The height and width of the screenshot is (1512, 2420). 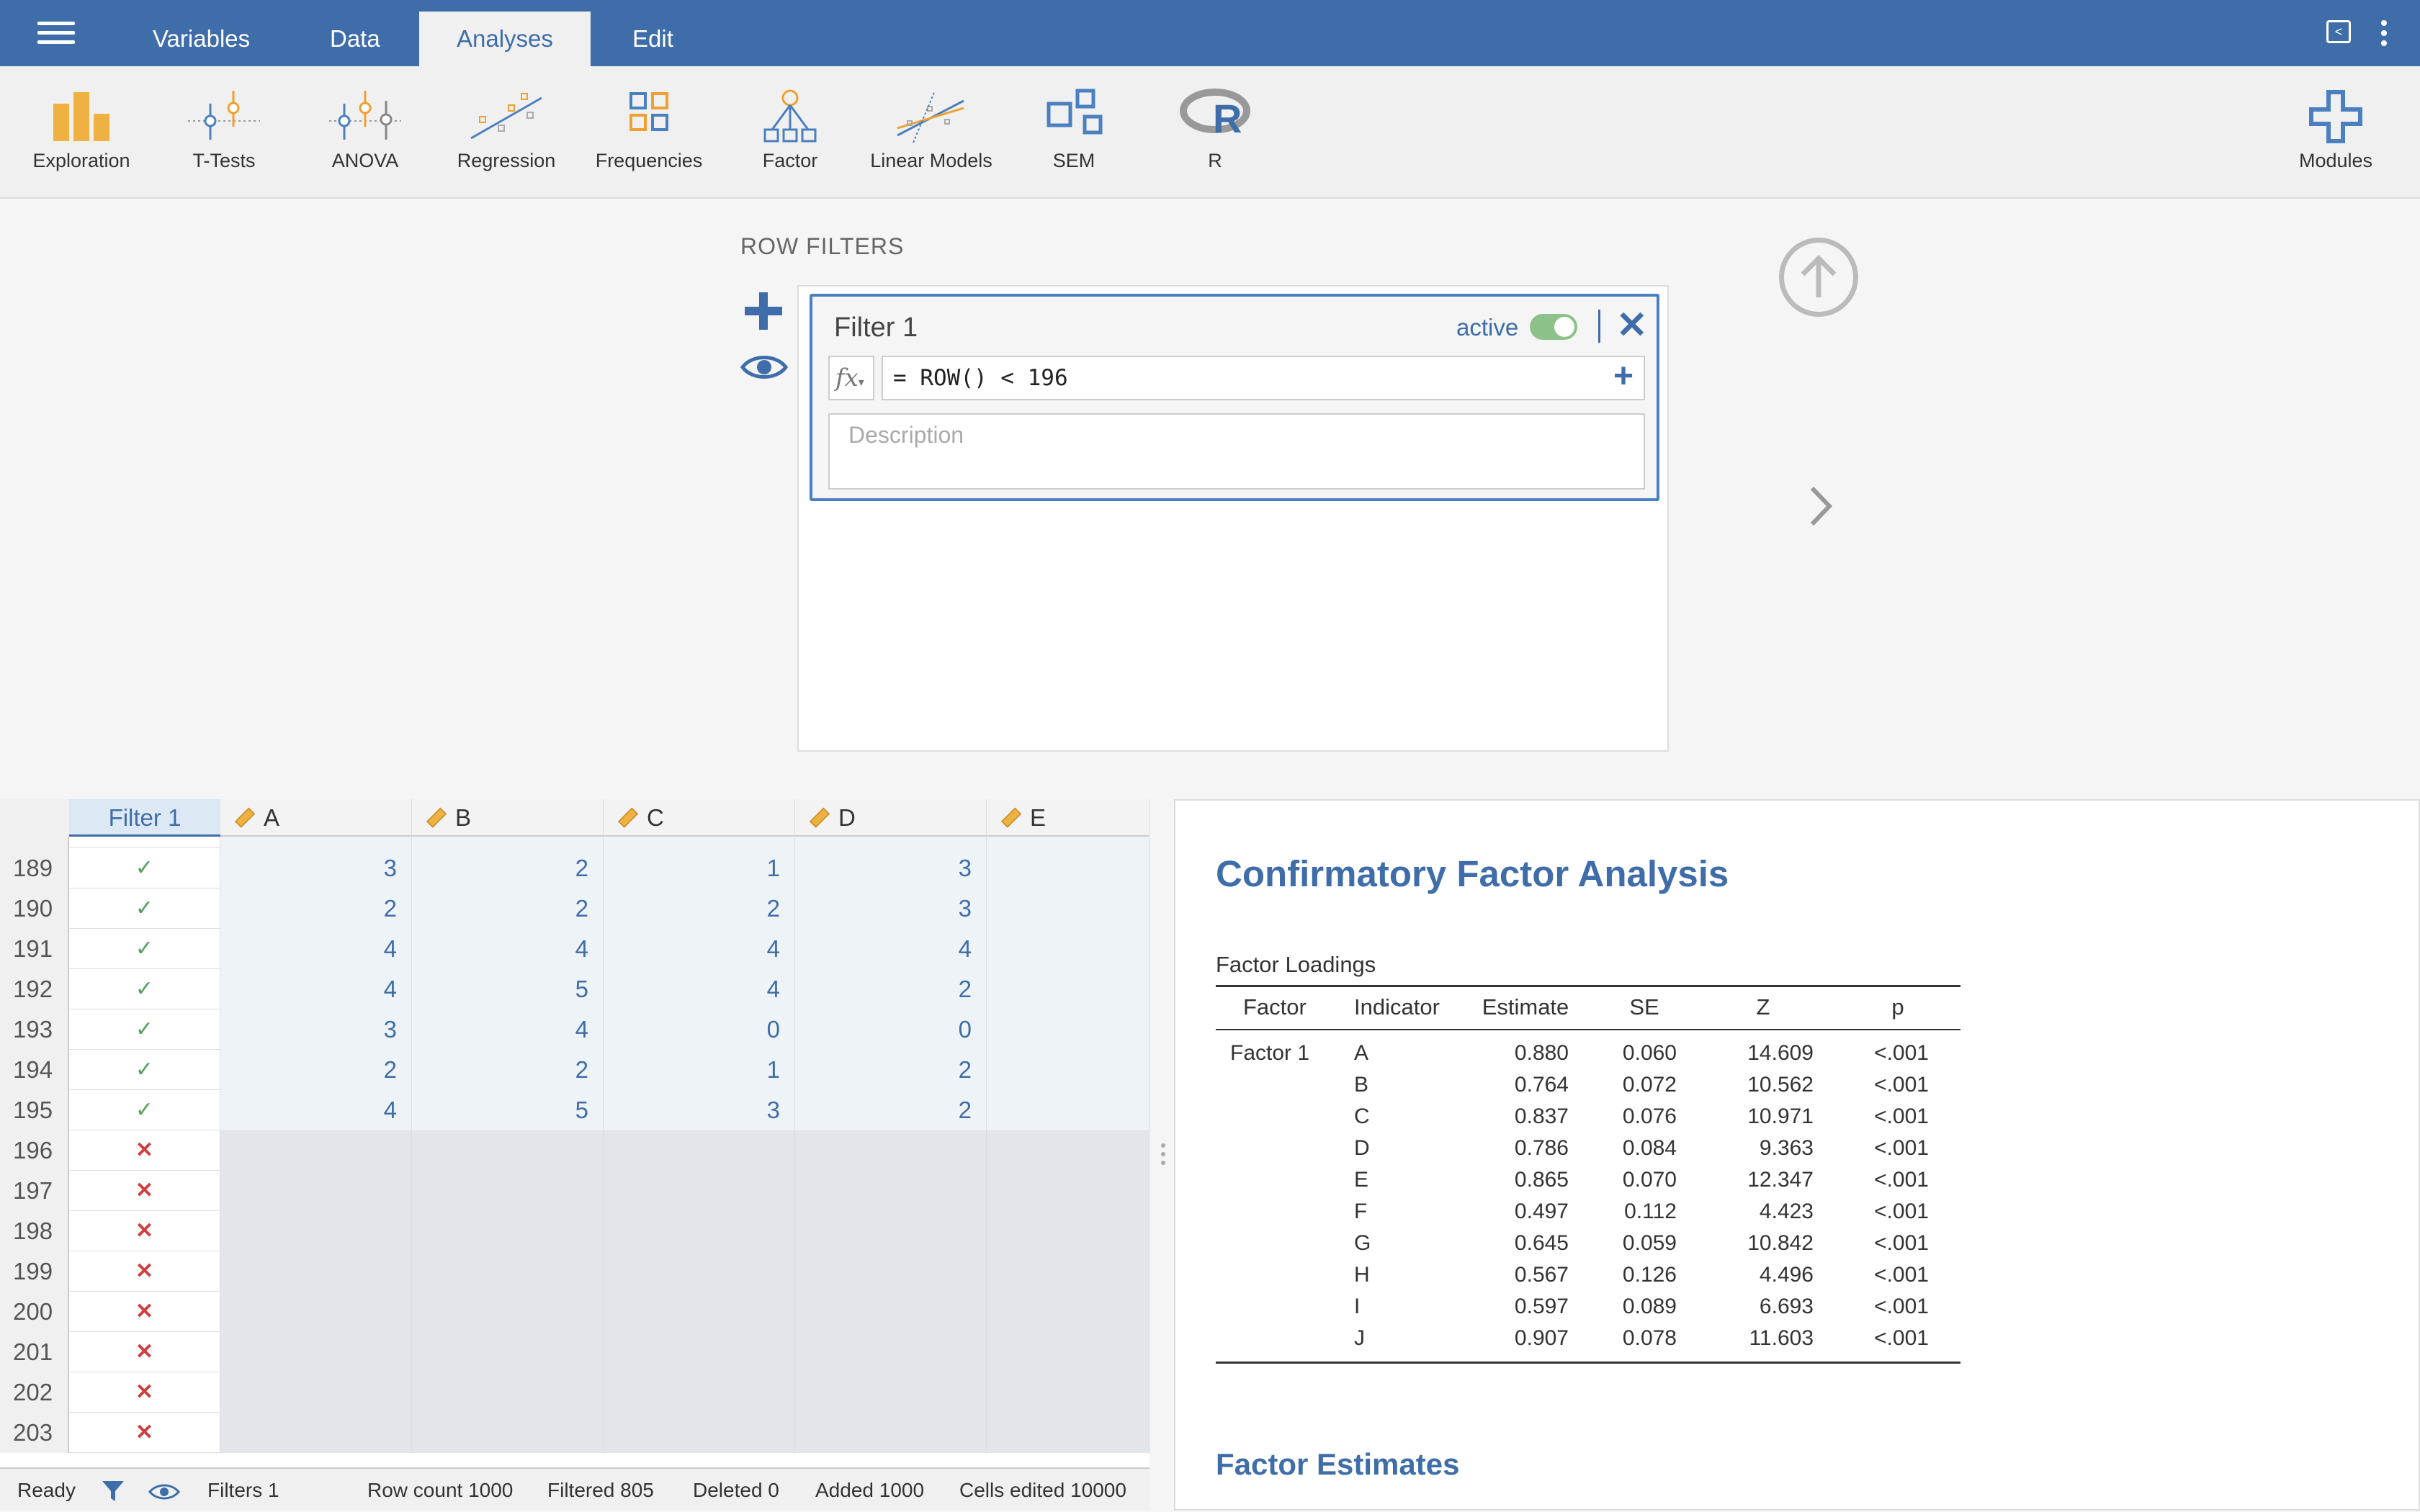 What do you see at coordinates (34, 1312) in the screenshot?
I see `row-number: 200` at bounding box center [34, 1312].